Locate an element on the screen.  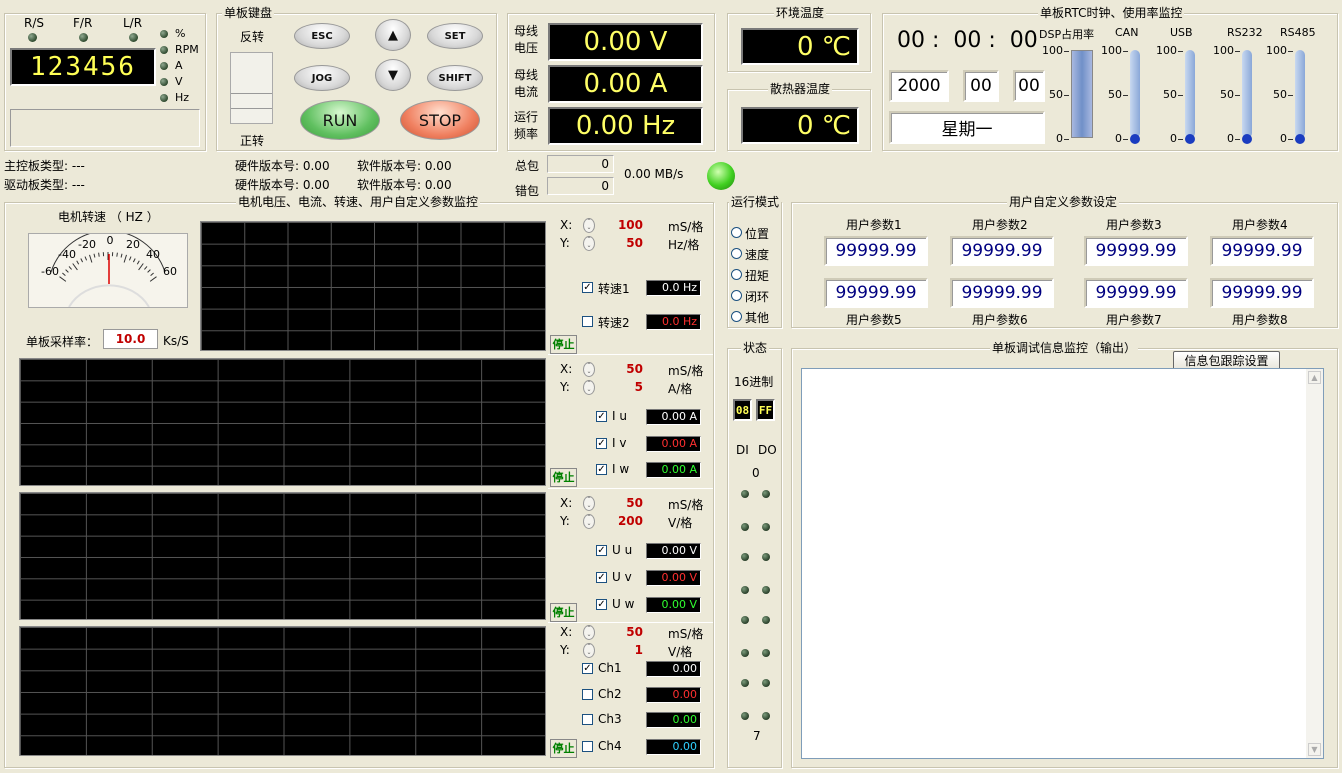
bus-current-label: 母线电流 is located at coordinates (526, 83).